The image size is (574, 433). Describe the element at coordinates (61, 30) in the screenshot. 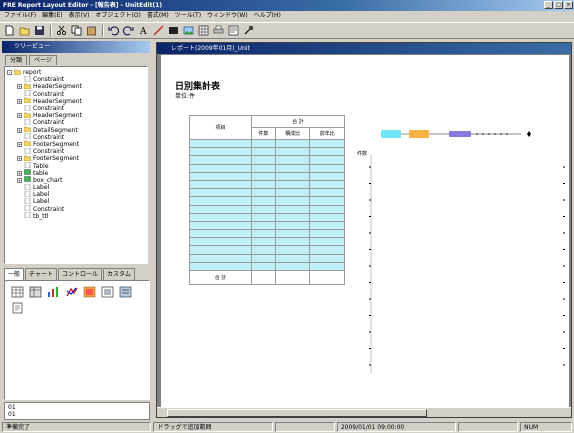

I see `cut-icon` at that location.